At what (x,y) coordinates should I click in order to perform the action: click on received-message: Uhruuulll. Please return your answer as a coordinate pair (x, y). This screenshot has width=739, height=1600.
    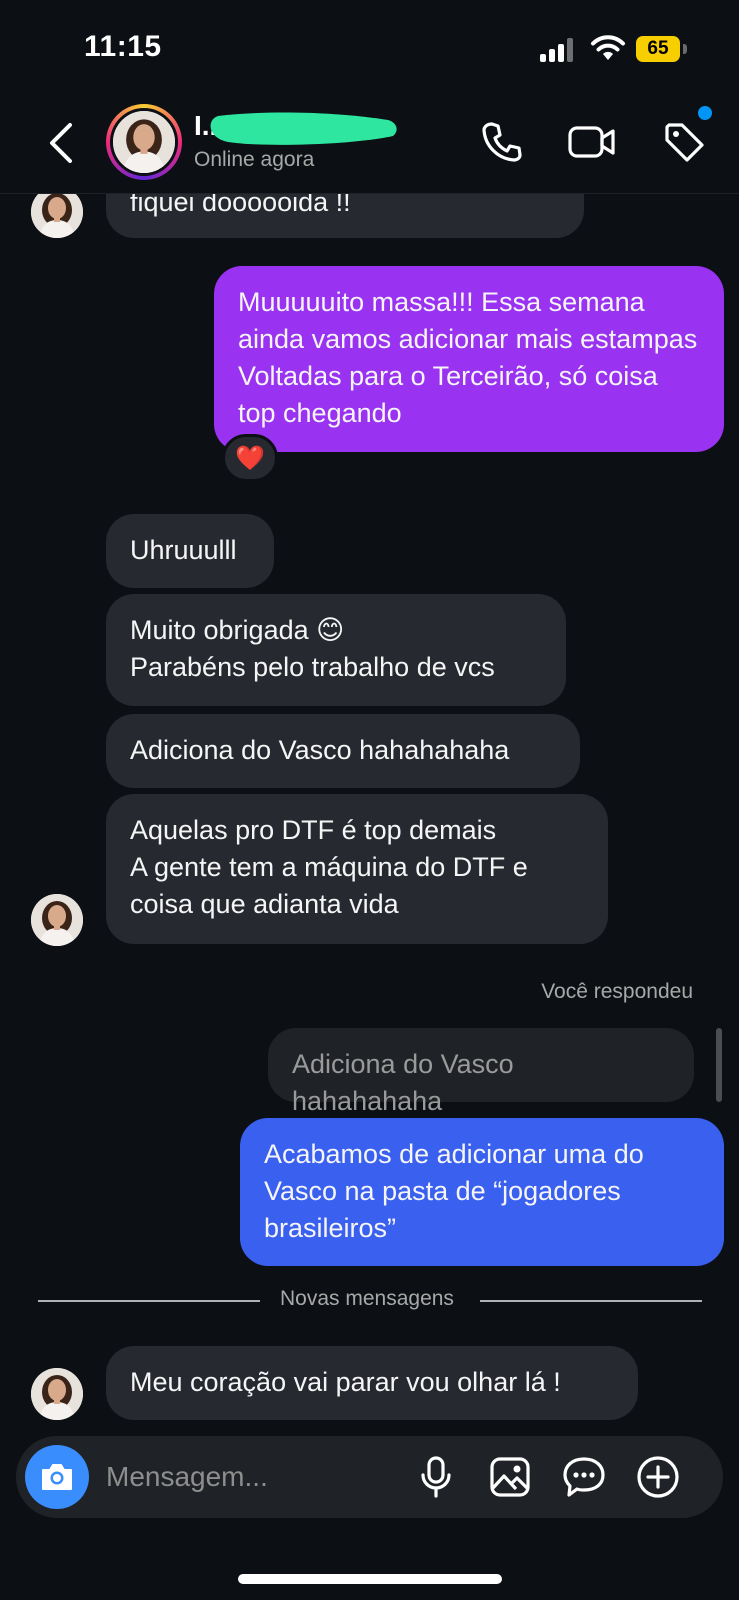
    Looking at the image, I should click on (190, 551).